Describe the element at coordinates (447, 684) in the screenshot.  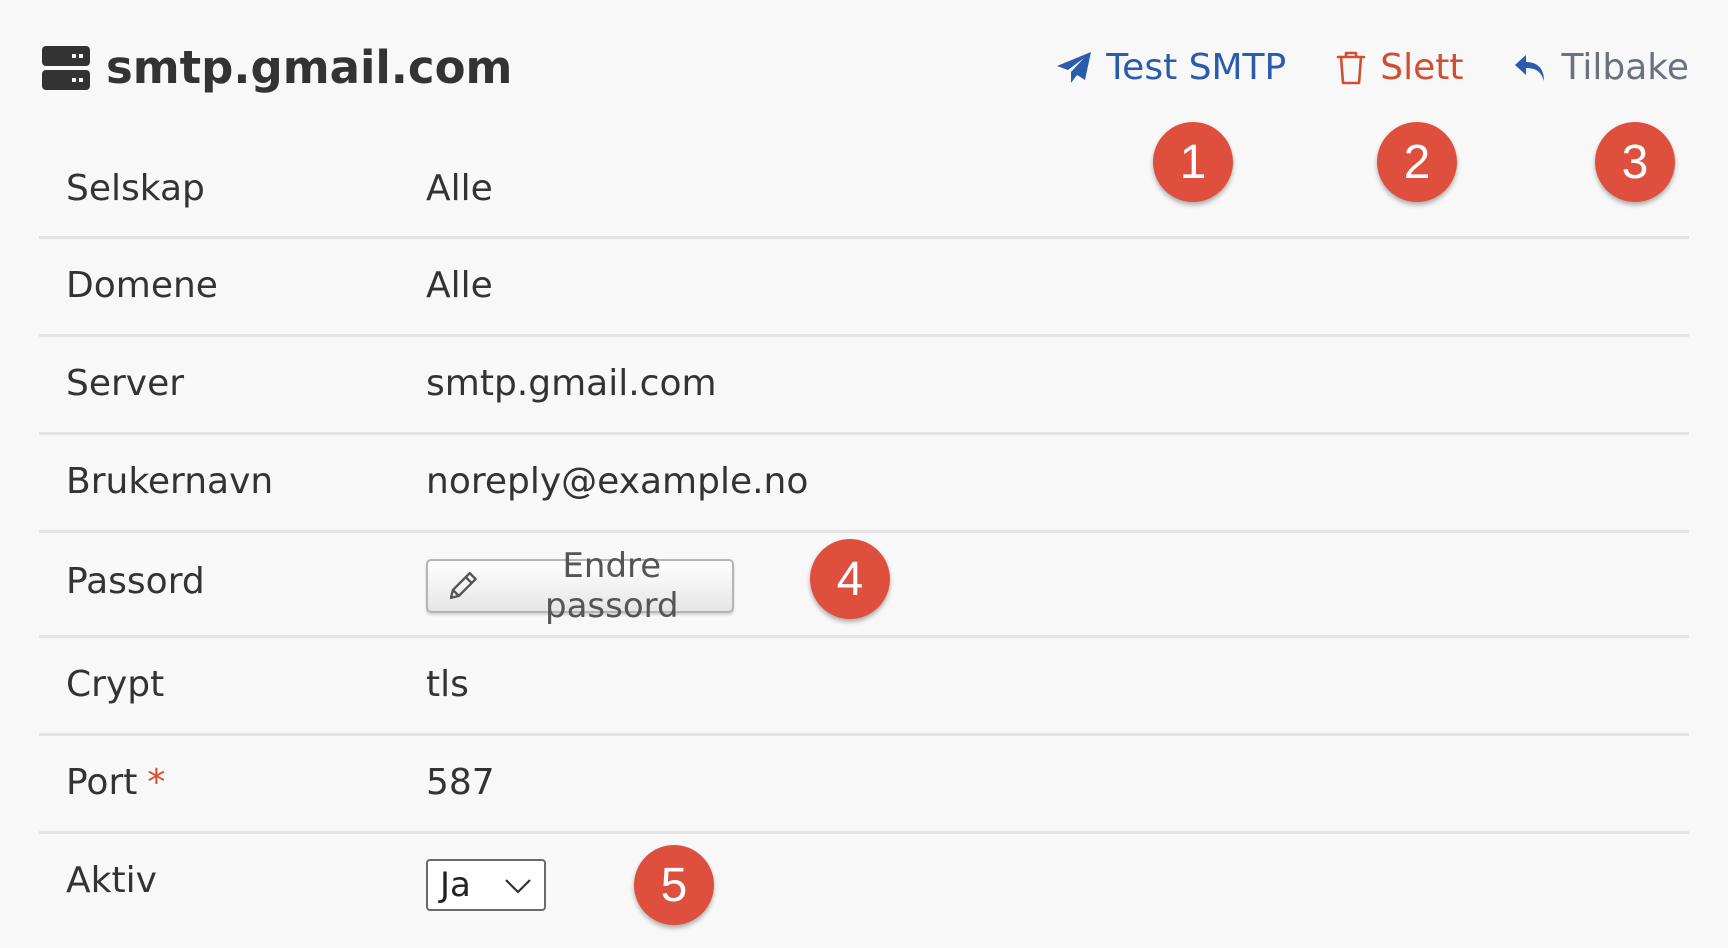
I see `crypt-value: tls` at that location.